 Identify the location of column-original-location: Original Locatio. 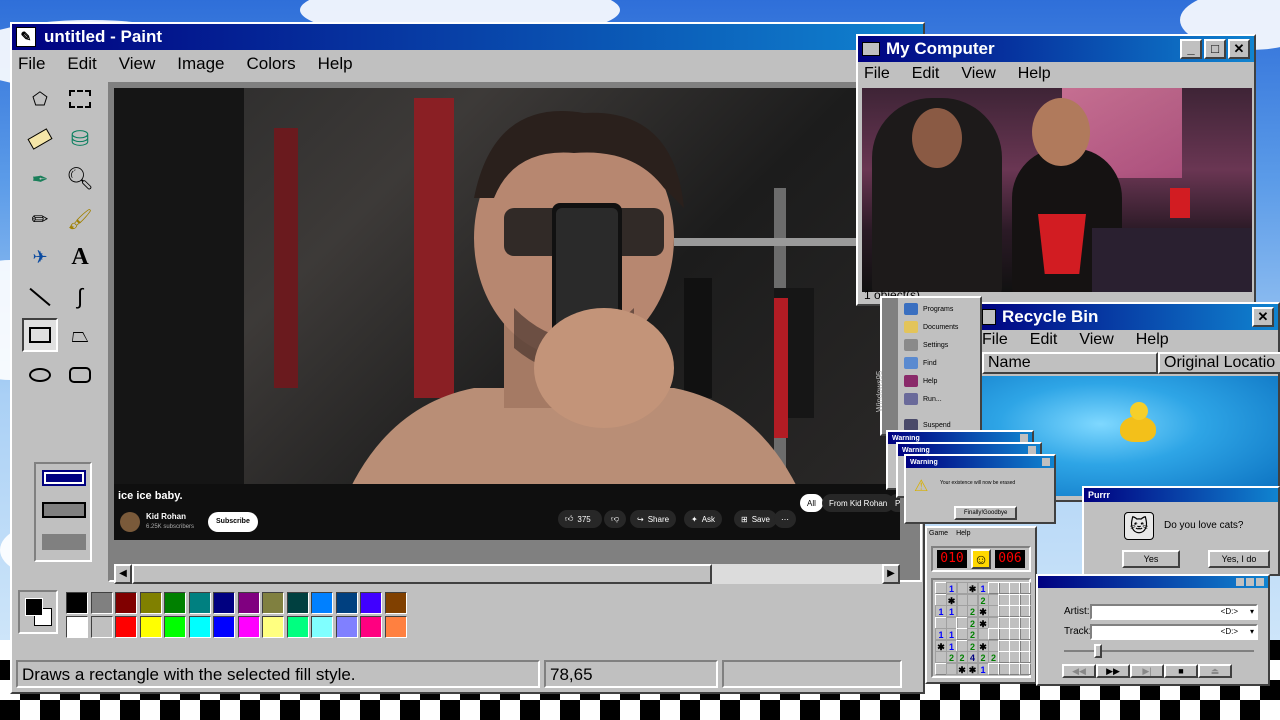
(1219, 363).